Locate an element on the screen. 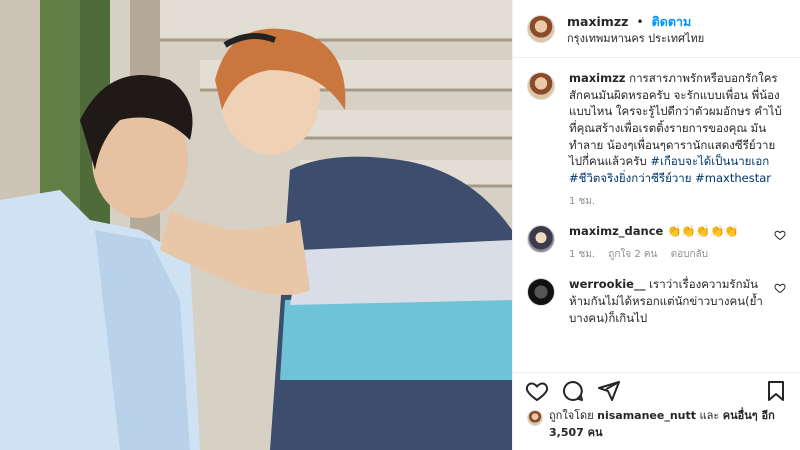  caption-time: 1 ชม. is located at coordinates (582, 201).